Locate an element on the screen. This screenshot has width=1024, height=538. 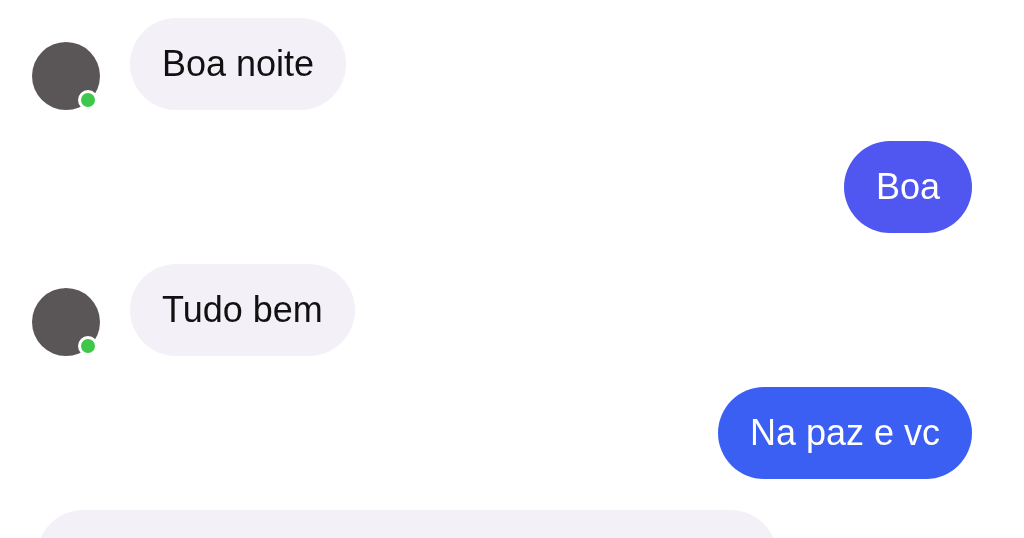
outgoing-message: Na paz e vc is located at coordinates (844, 433).